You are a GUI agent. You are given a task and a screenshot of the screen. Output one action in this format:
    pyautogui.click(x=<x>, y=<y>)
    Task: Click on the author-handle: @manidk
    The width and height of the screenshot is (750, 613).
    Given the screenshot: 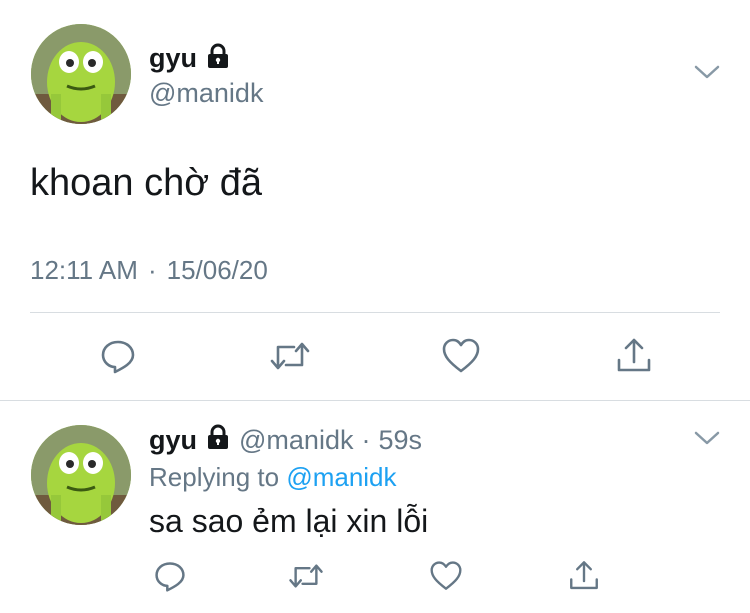 What is the action you would take?
    pyautogui.click(x=206, y=93)
    